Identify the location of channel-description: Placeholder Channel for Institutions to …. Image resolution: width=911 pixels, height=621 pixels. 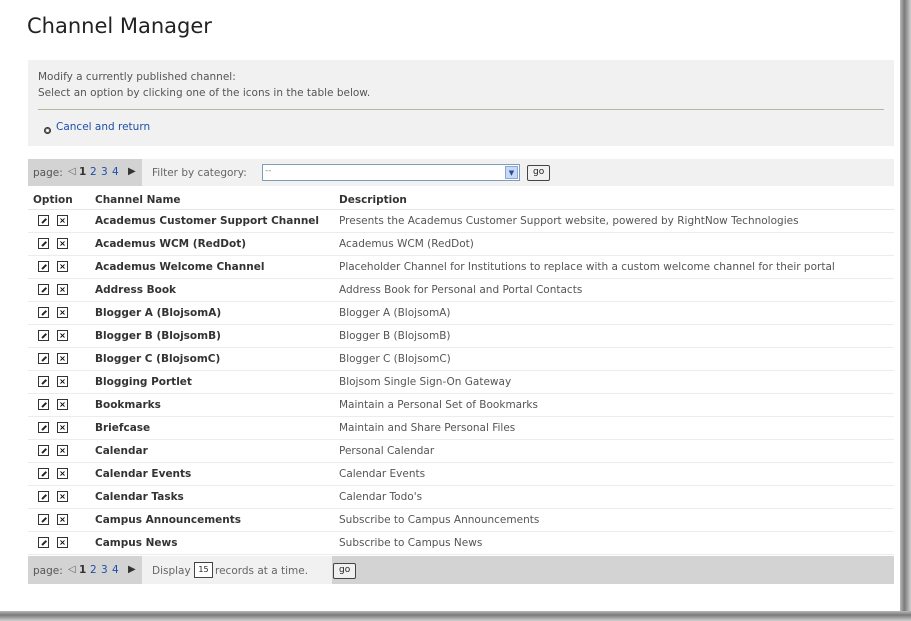
(587, 267).